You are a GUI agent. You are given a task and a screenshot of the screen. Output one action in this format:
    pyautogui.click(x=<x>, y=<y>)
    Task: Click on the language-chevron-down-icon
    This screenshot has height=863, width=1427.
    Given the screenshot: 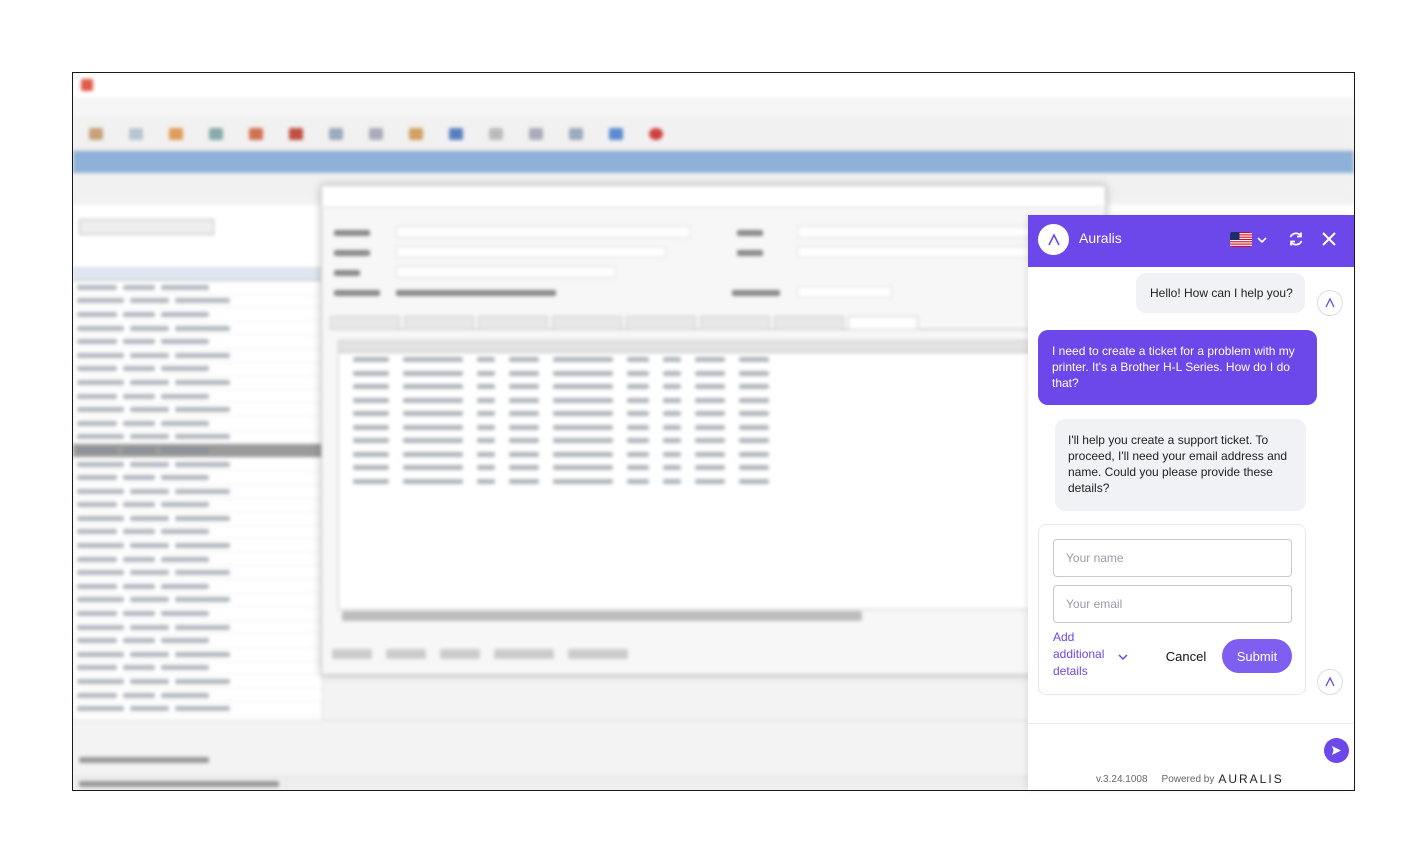 What is the action you would take?
    pyautogui.click(x=1262, y=242)
    